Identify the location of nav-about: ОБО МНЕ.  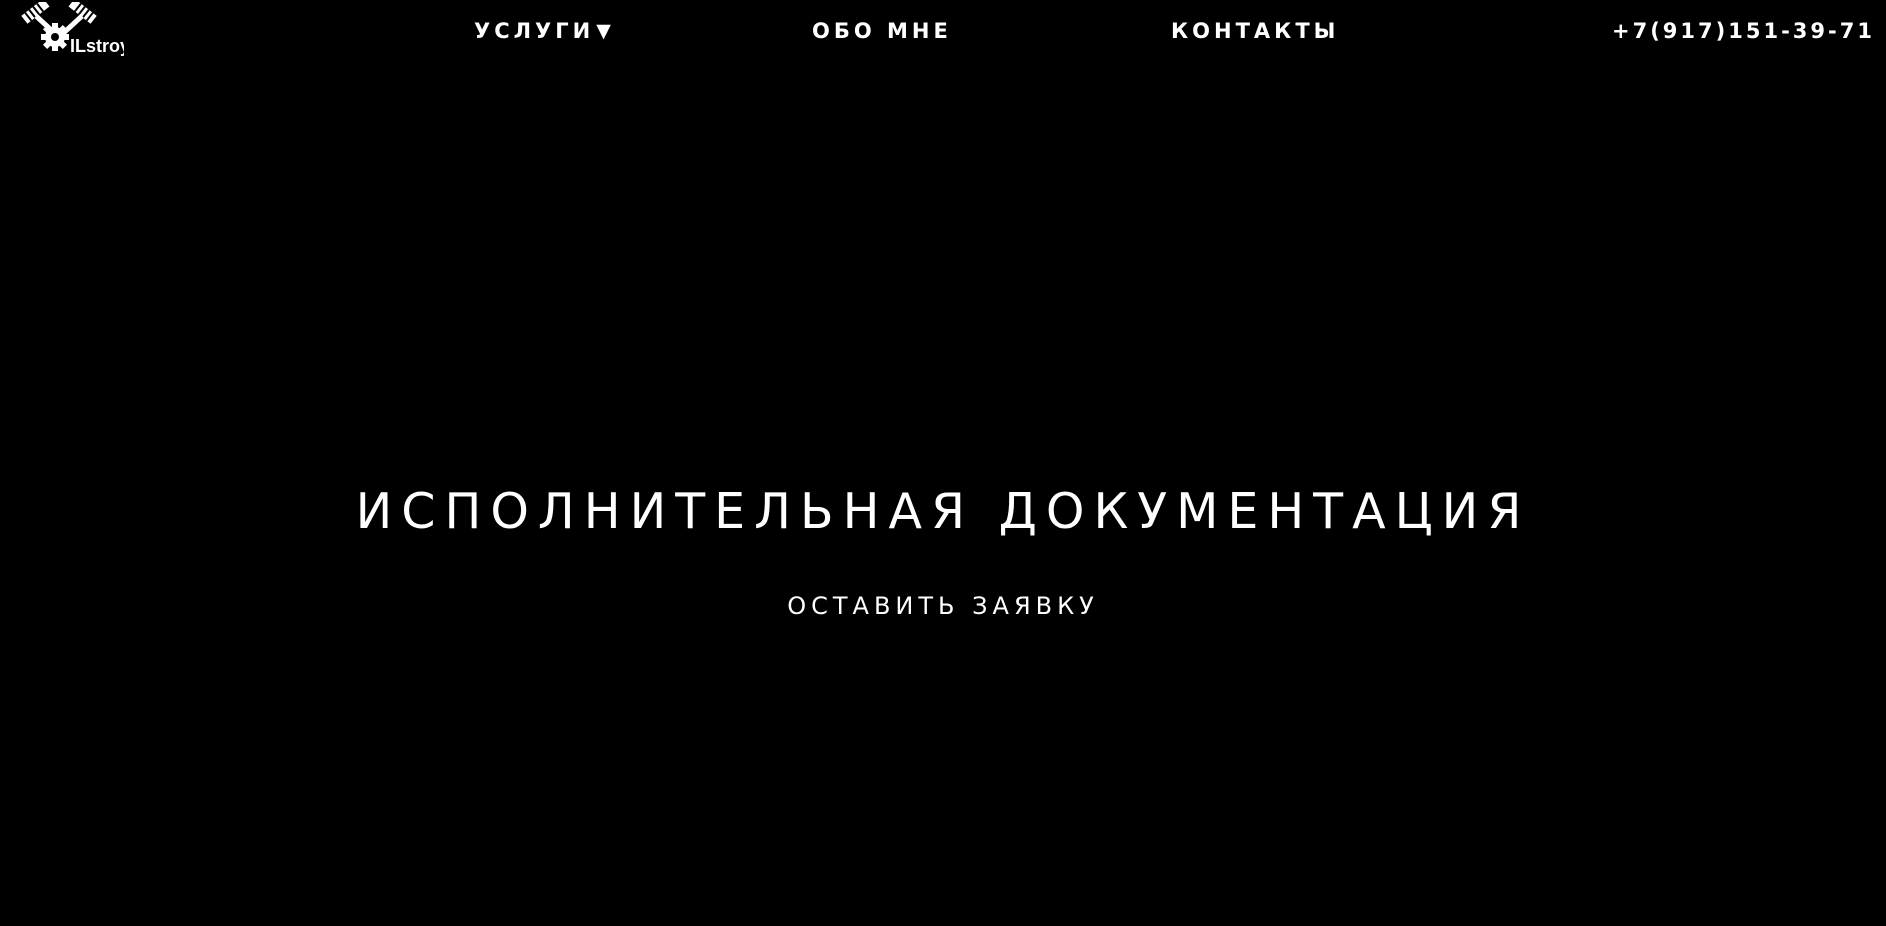
(882, 31).